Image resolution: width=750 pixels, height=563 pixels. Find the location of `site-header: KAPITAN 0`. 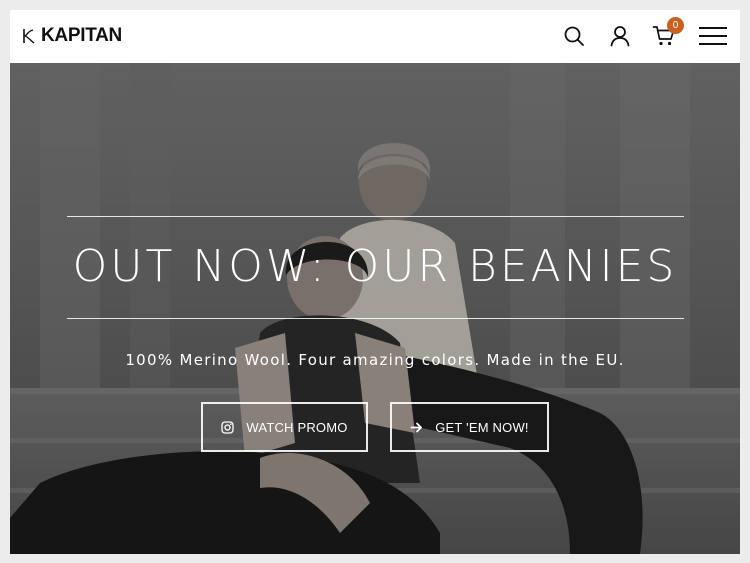

site-header: KAPITAN 0 is located at coordinates (375, 36).